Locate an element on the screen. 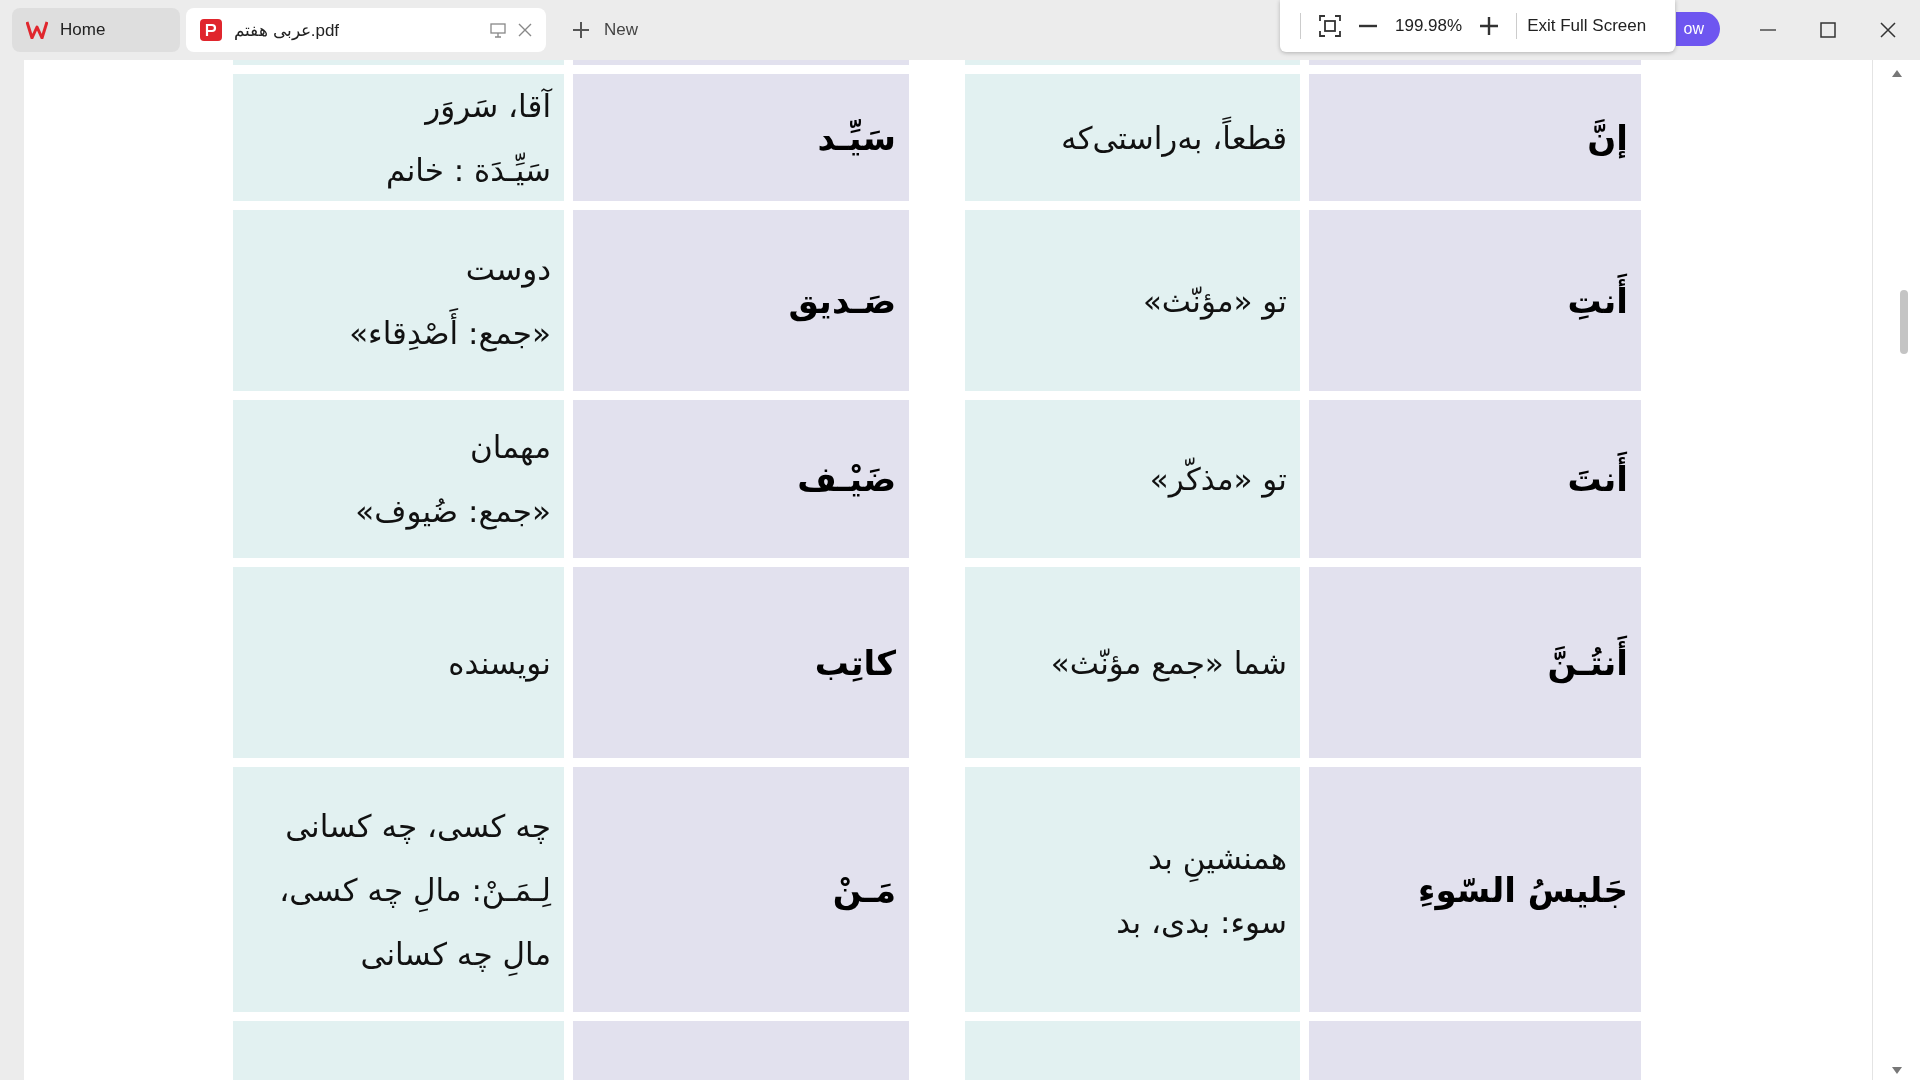  meaning-text: تو «مذکّر» is located at coordinates (1218, 479).